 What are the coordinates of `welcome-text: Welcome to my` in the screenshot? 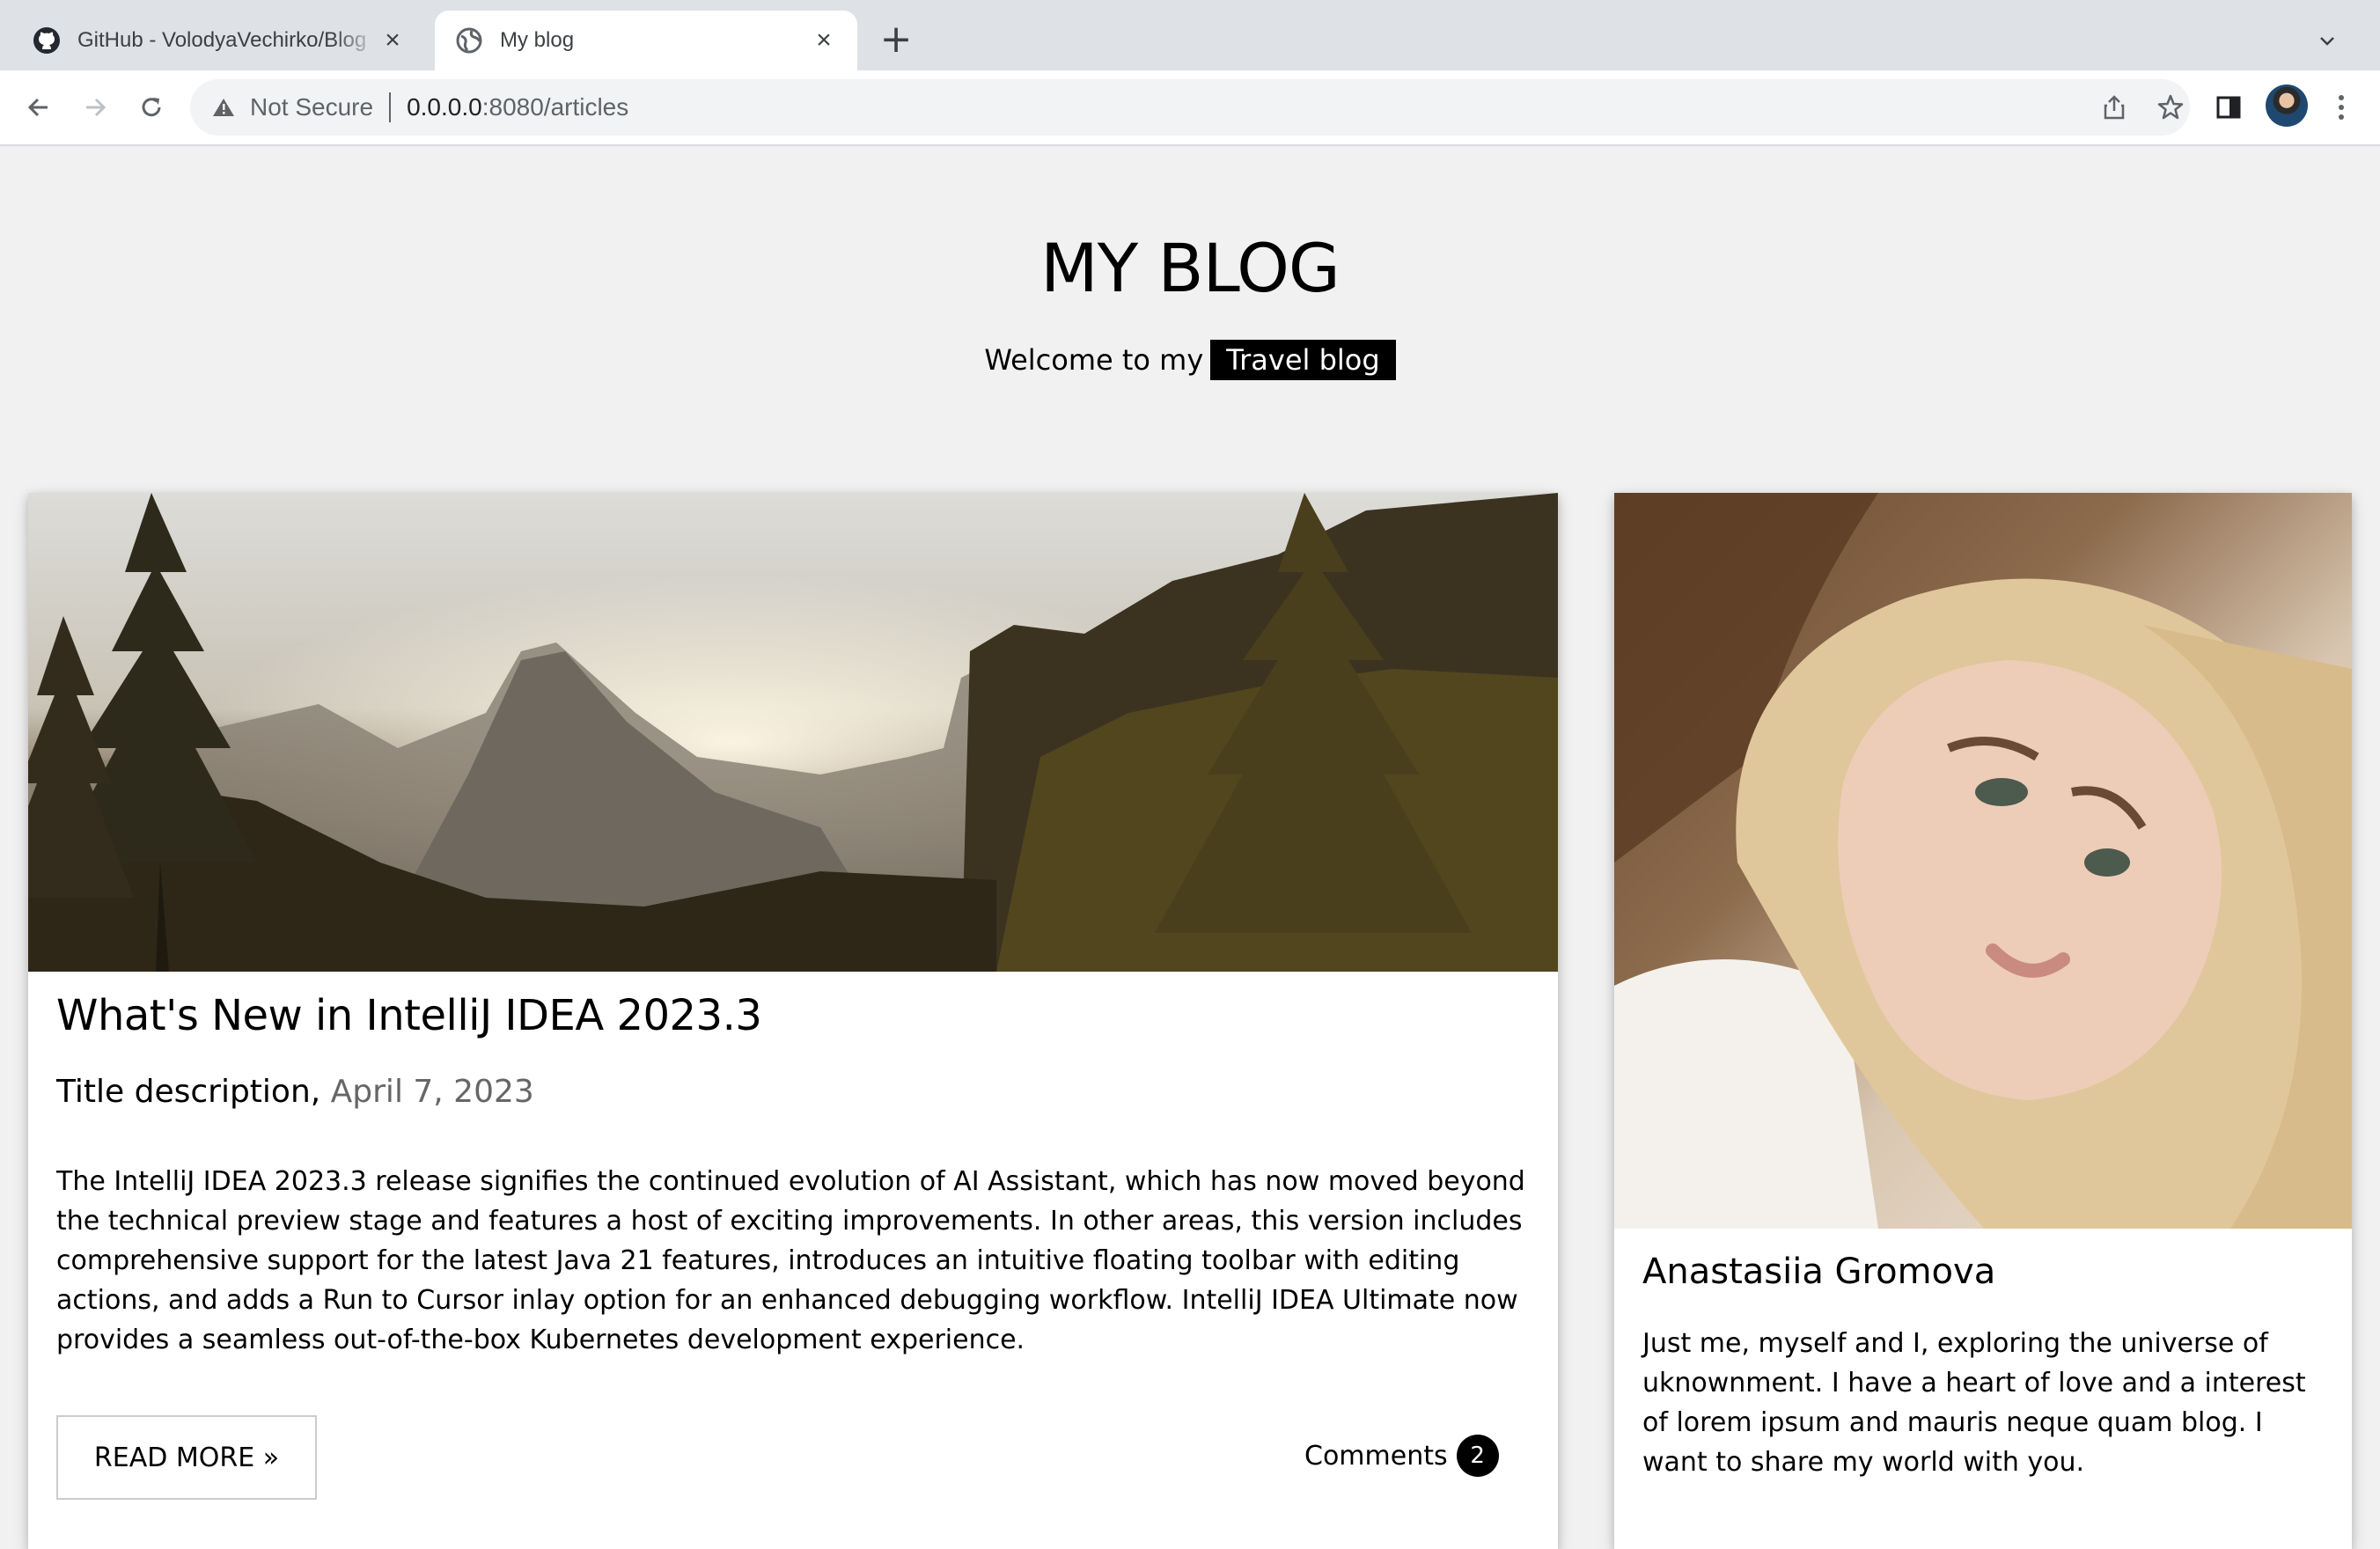 It's located at (1094, 360).